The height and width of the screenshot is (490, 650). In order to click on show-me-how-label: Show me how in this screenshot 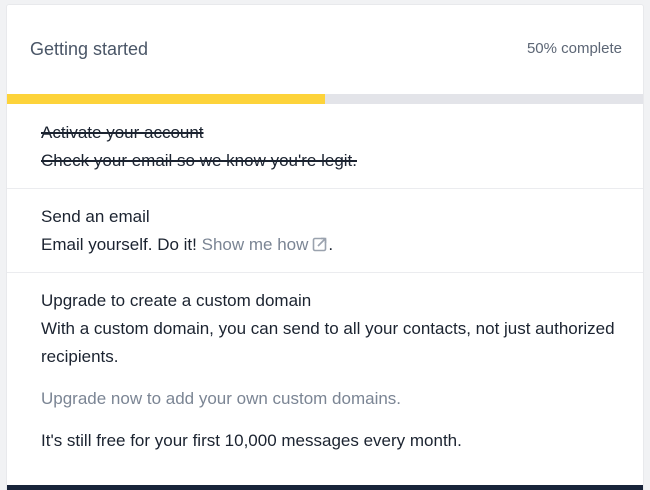, I will do `click(255, 244)`.